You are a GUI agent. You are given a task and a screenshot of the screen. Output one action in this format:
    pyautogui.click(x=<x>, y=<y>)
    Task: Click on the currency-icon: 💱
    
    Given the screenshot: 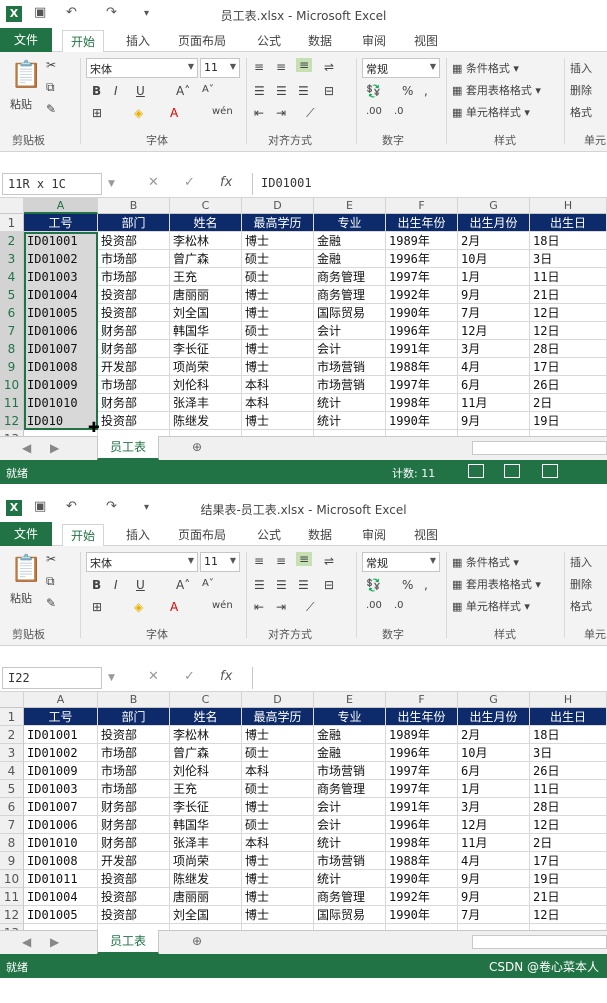 What is the action you would take?
    pyautogui.click(x=373, y=91)
    